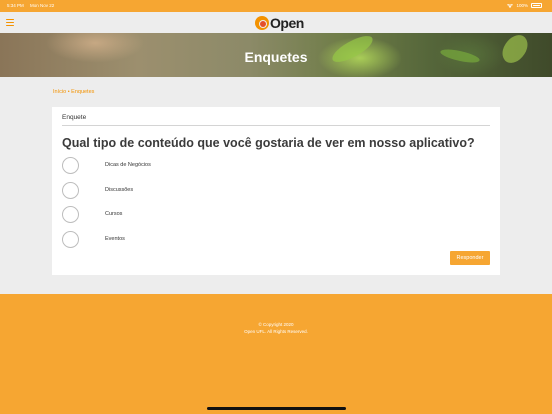 This screenshot has width=552, height=414. What do you see at coordinates (82, 92) in the screenshot?
I see `breadcrumb-current: Enquetes` at bounding box center [82, 92].